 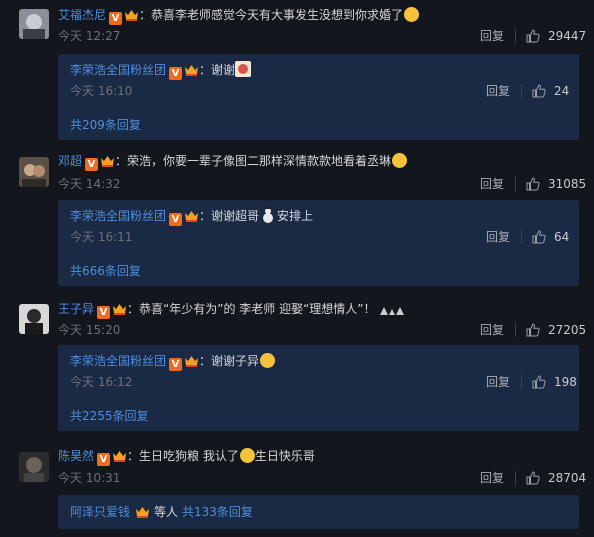 I want to click on reply-text-2: 安排上, so click(x=295, y=216).